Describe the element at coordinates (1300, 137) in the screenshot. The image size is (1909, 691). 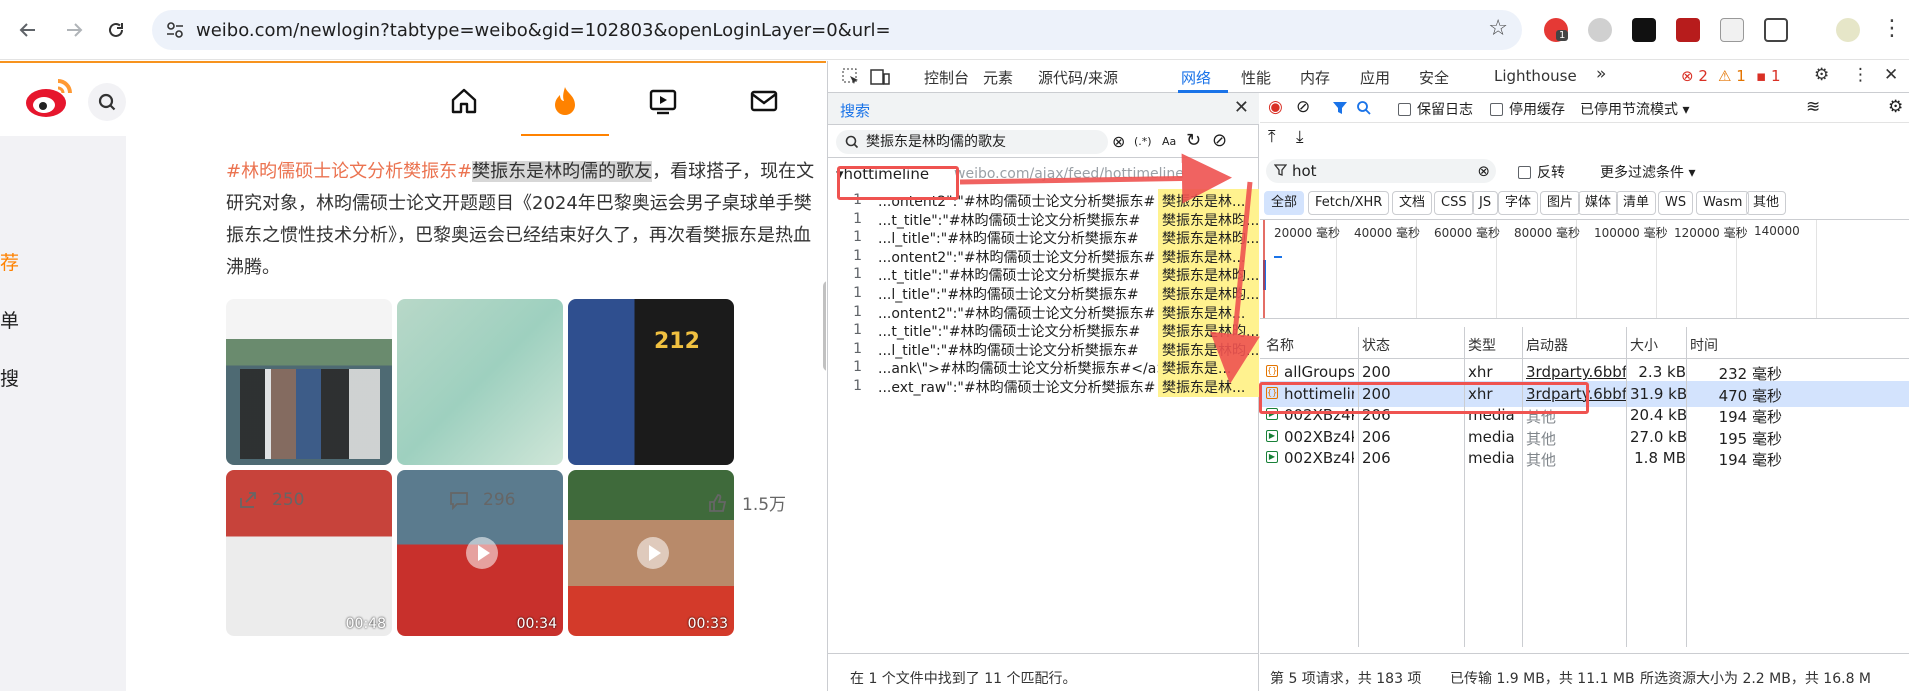
I see `export-har-icon: ⤓` at that location.